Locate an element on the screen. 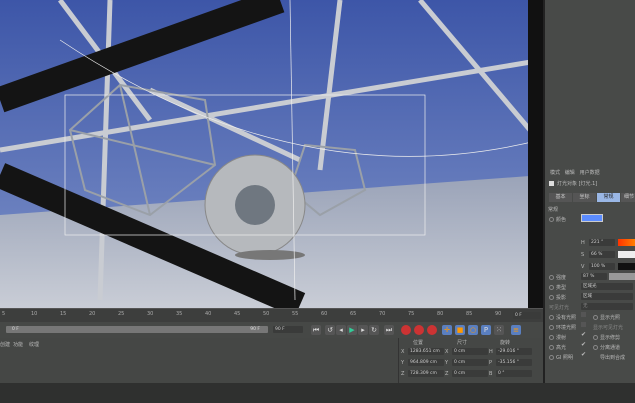  rotation-b-label: B is located at coordinates (491, 374).